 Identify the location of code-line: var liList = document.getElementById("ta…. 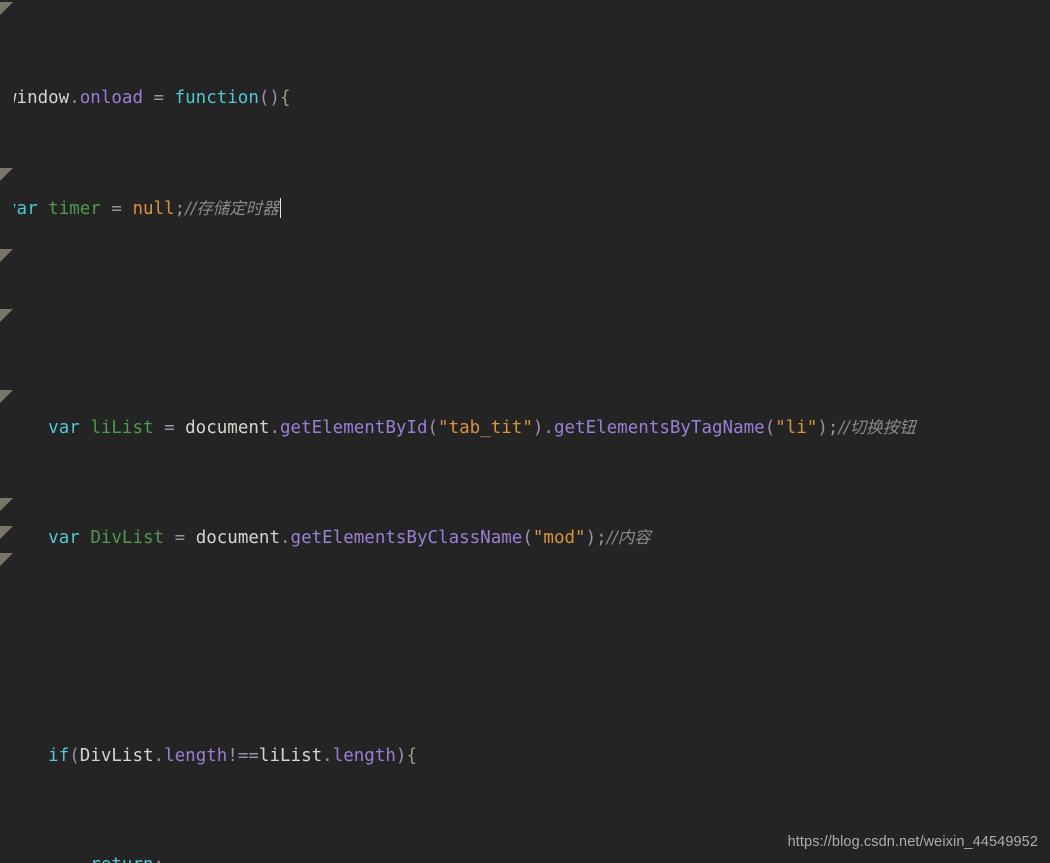
(525, 427).